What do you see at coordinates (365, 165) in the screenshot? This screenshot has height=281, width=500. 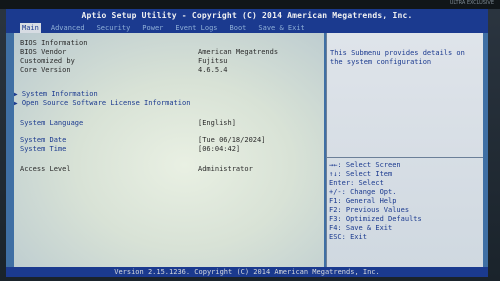 I see `key-hint: →←: Select Screen` at bounding box center [365, 165].